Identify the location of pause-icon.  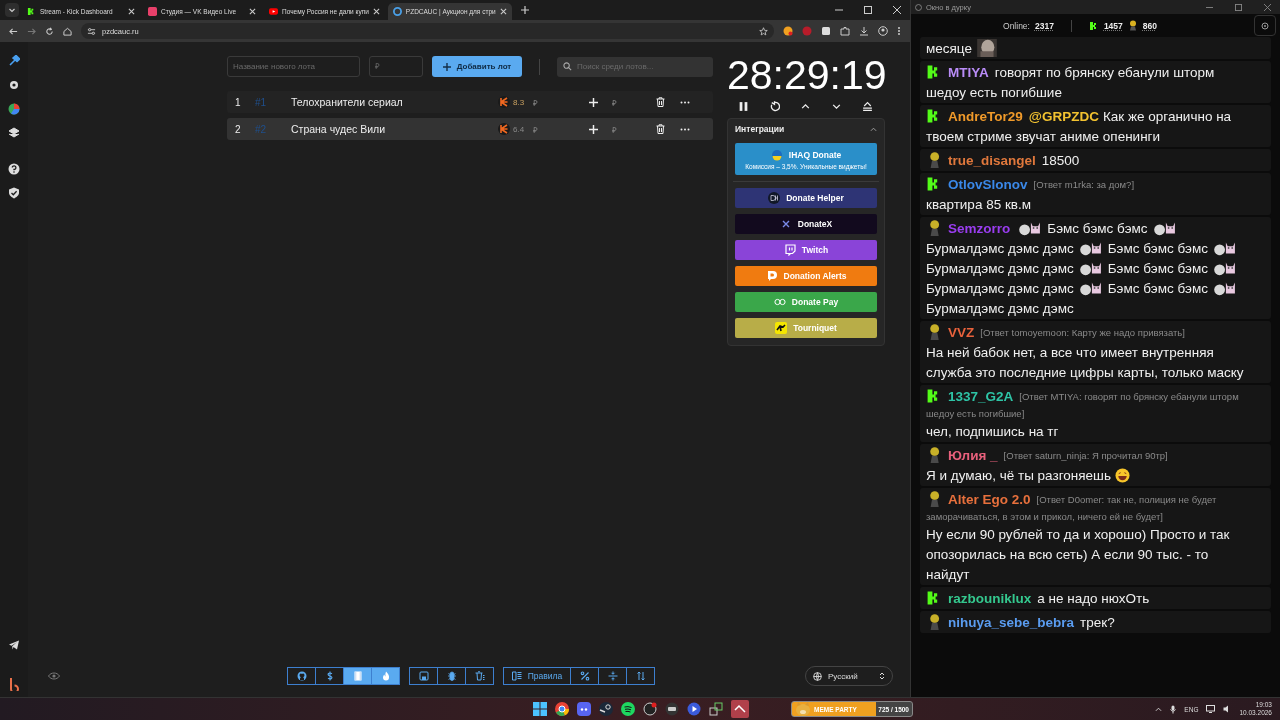
(743, 106).